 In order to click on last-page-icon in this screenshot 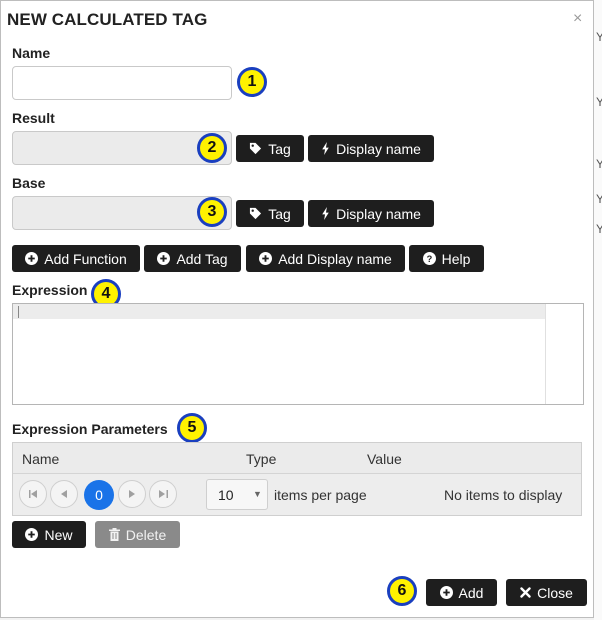, I will do `click(163, 494)`.